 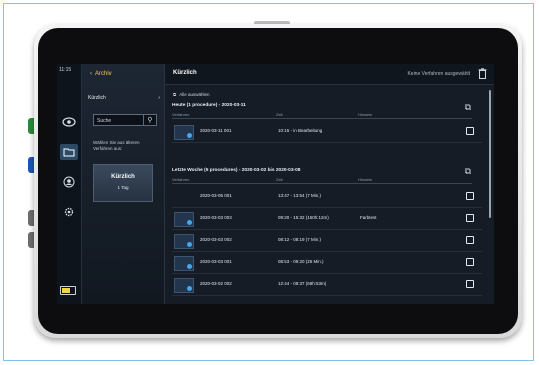 What do you see at coordinates (124, 98) in the screenshot?
I see `filter-row-recent: Kürzlich ›` at bounding box center [124, 98].